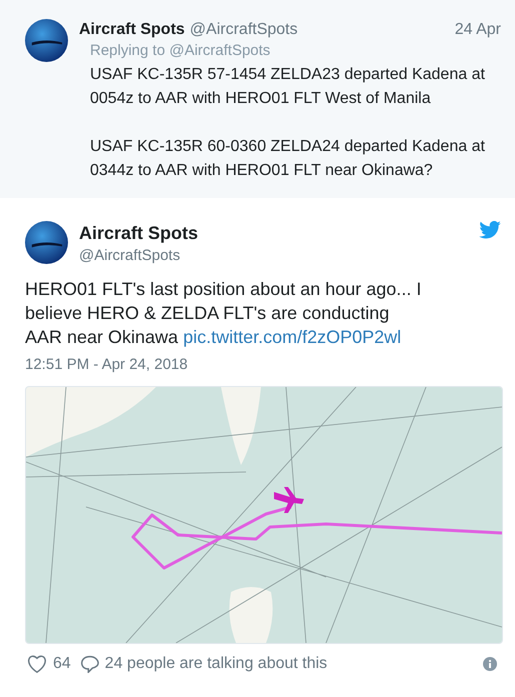 Image resolution: width=515 pixels, height=697 pixels. I want to click on tweet-date: 24 Apr, so click(477, 30).